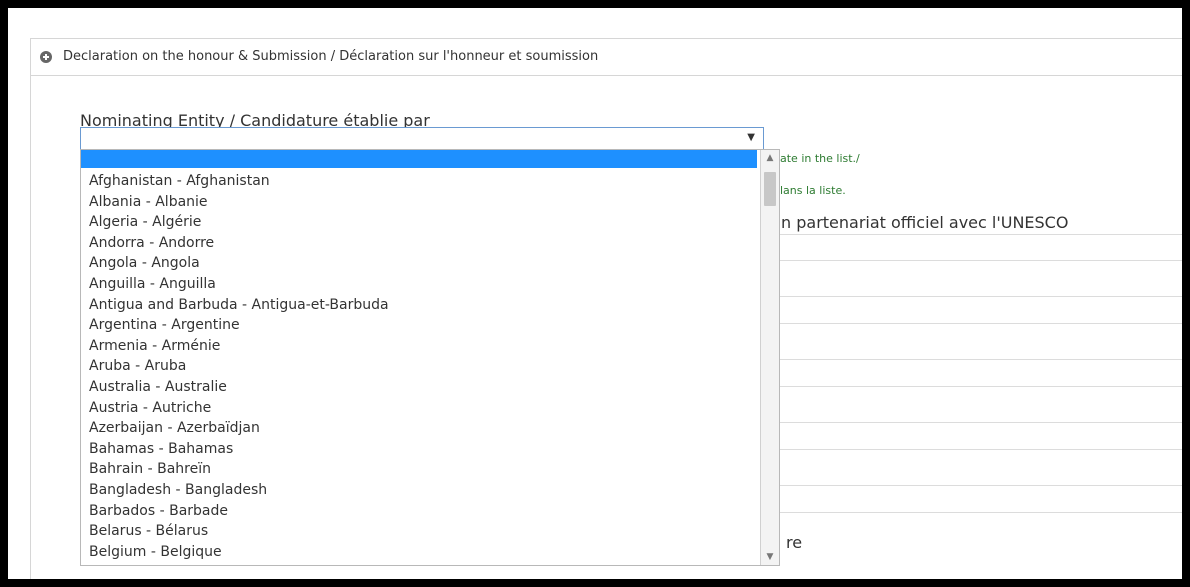 The image size is (1190, 587). Describe the element at coordinates (813, 190) in the screenshot. I see `help-note-french: lans la liste.` at that location.